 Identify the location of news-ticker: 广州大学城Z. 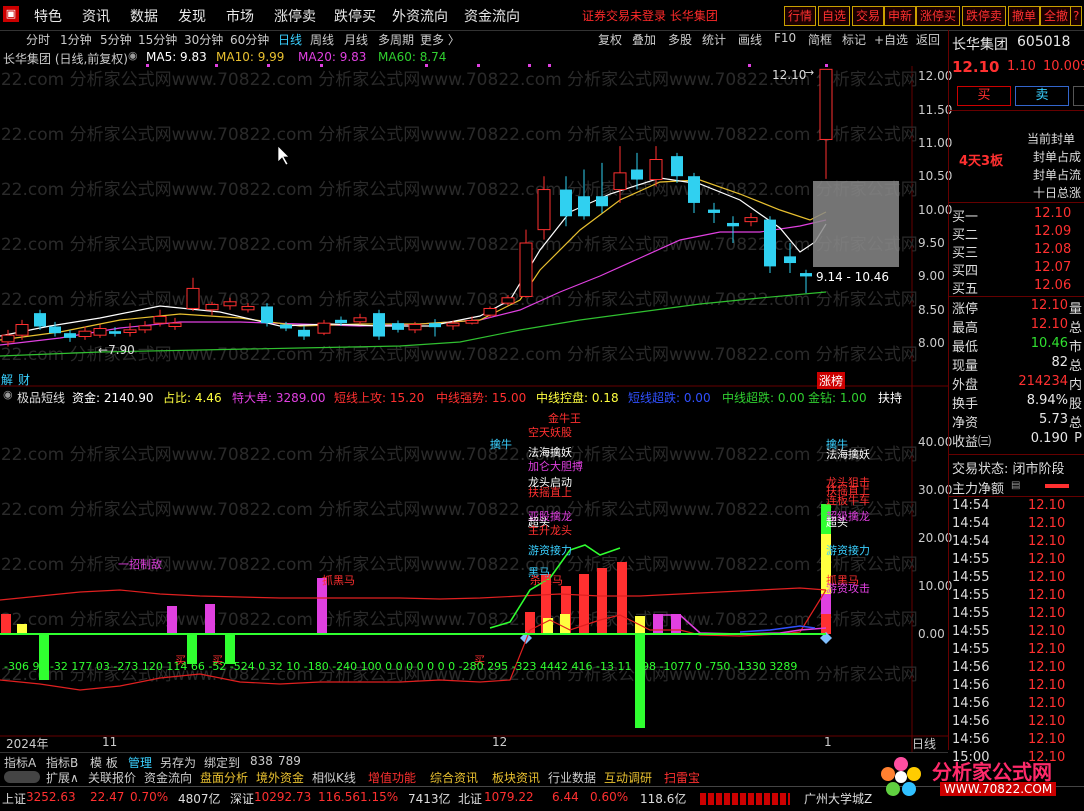
(838, 798).